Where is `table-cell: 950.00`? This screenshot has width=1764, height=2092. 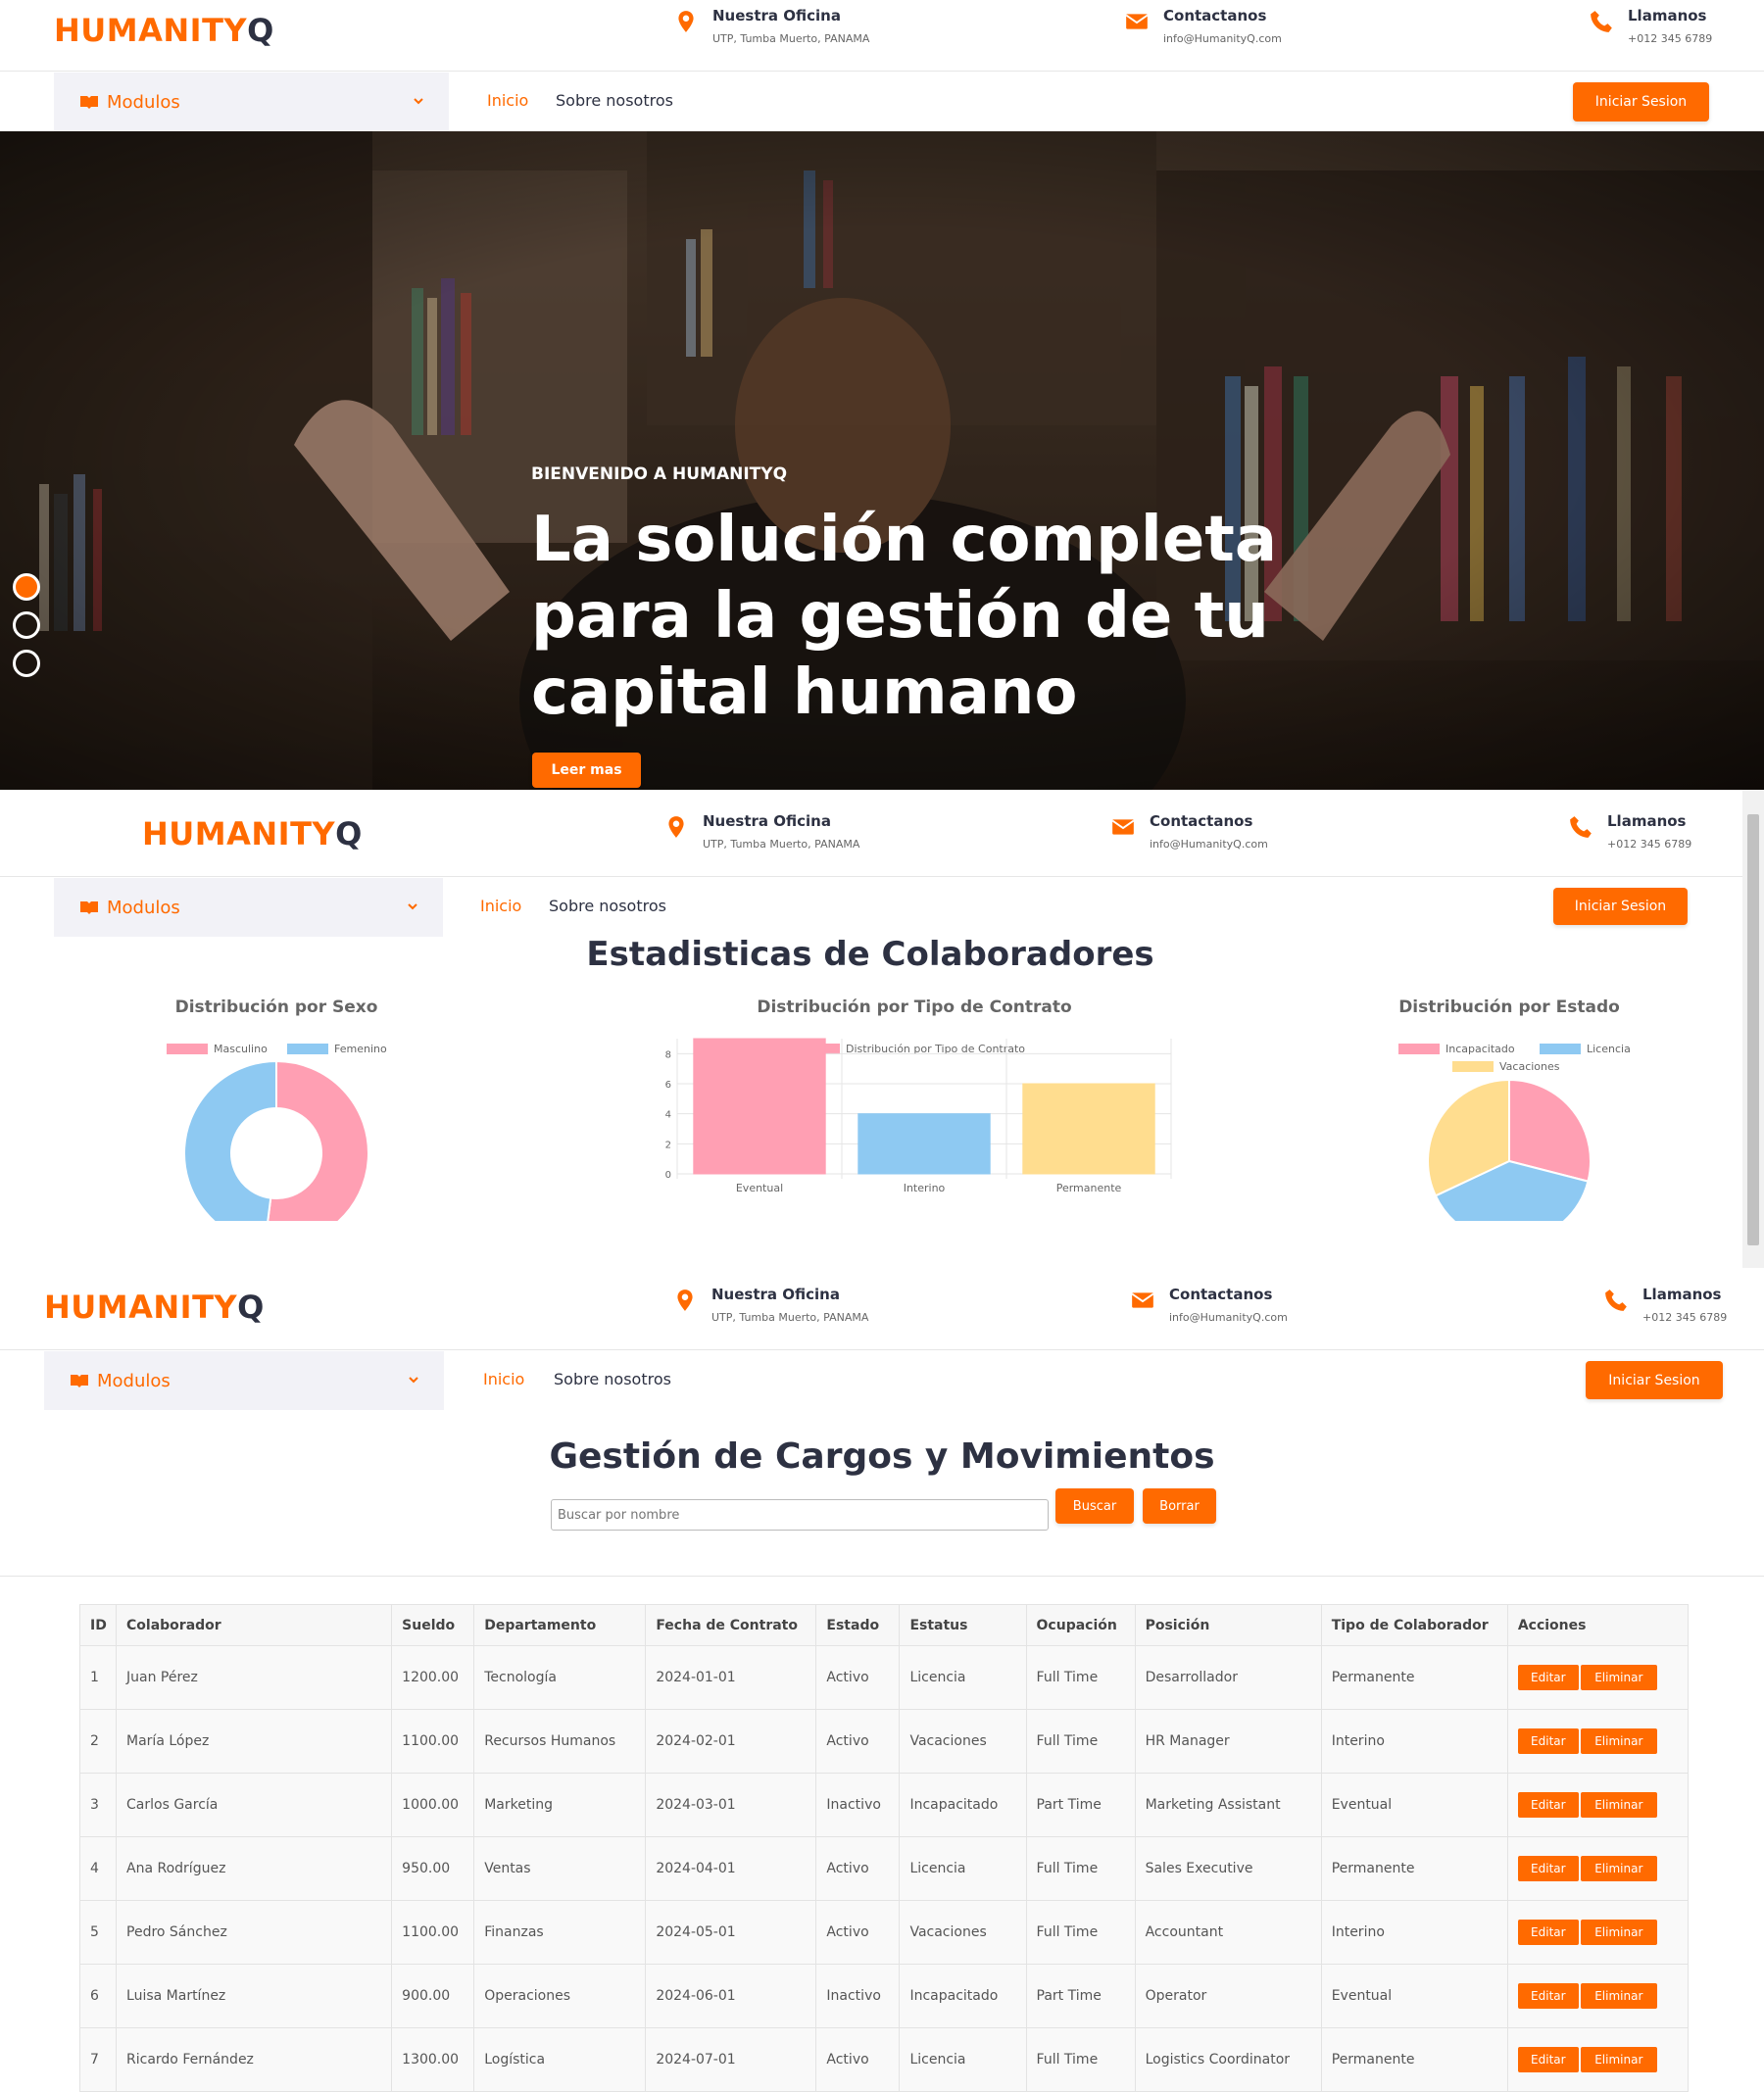
table-cell: 950.00 is located at coordinates (433, 1868).